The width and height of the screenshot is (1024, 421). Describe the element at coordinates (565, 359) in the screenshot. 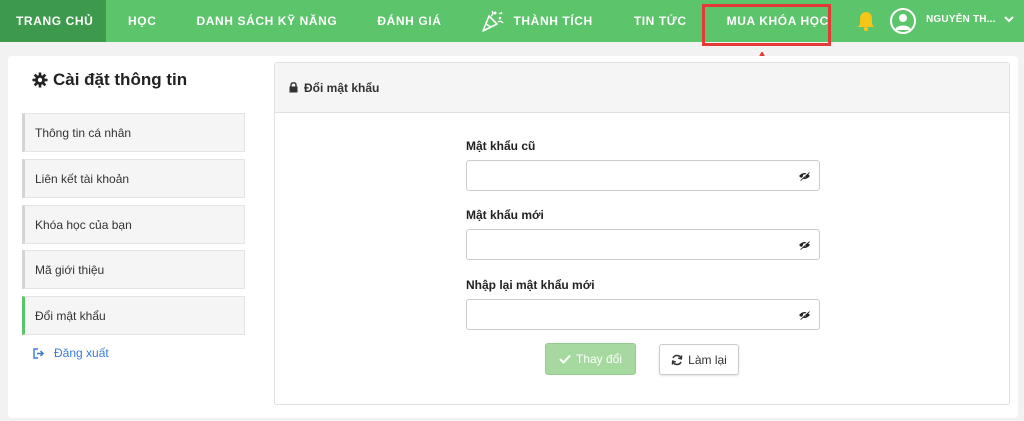

I see `check-icon` at that location.